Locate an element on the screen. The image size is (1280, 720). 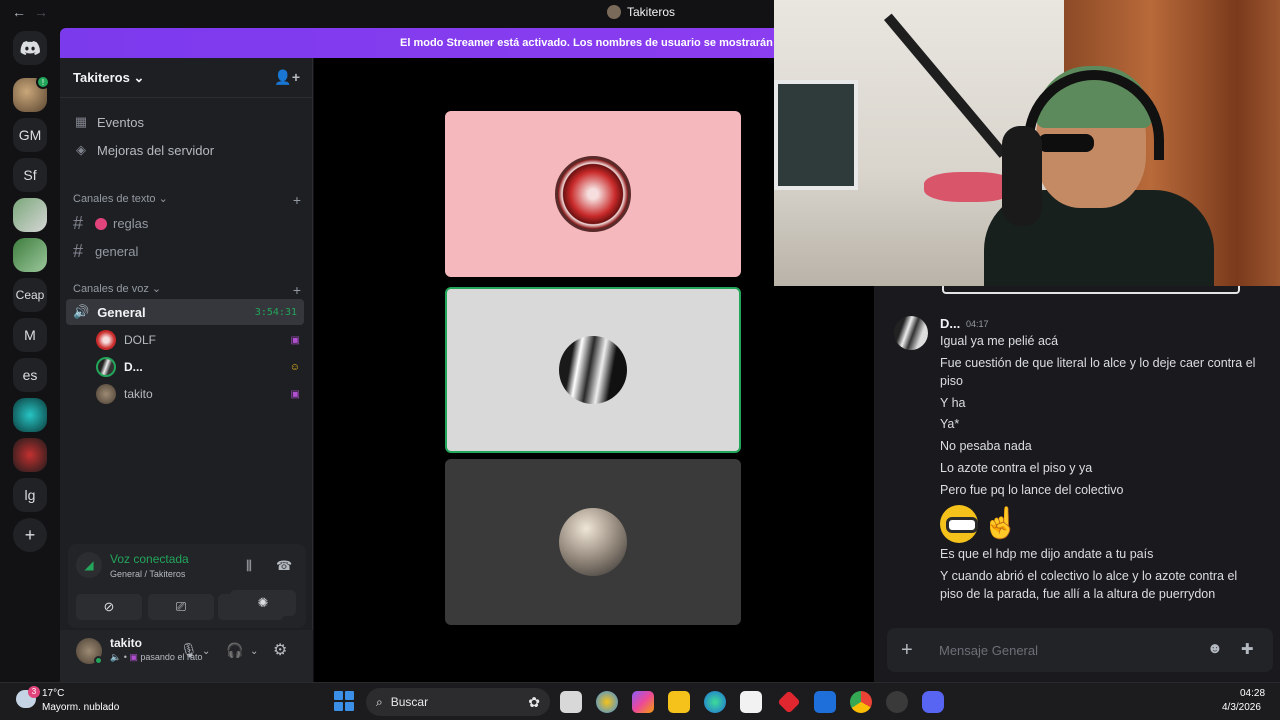
voice-timer: 3:54:31 is located at coordinates (275, 312).